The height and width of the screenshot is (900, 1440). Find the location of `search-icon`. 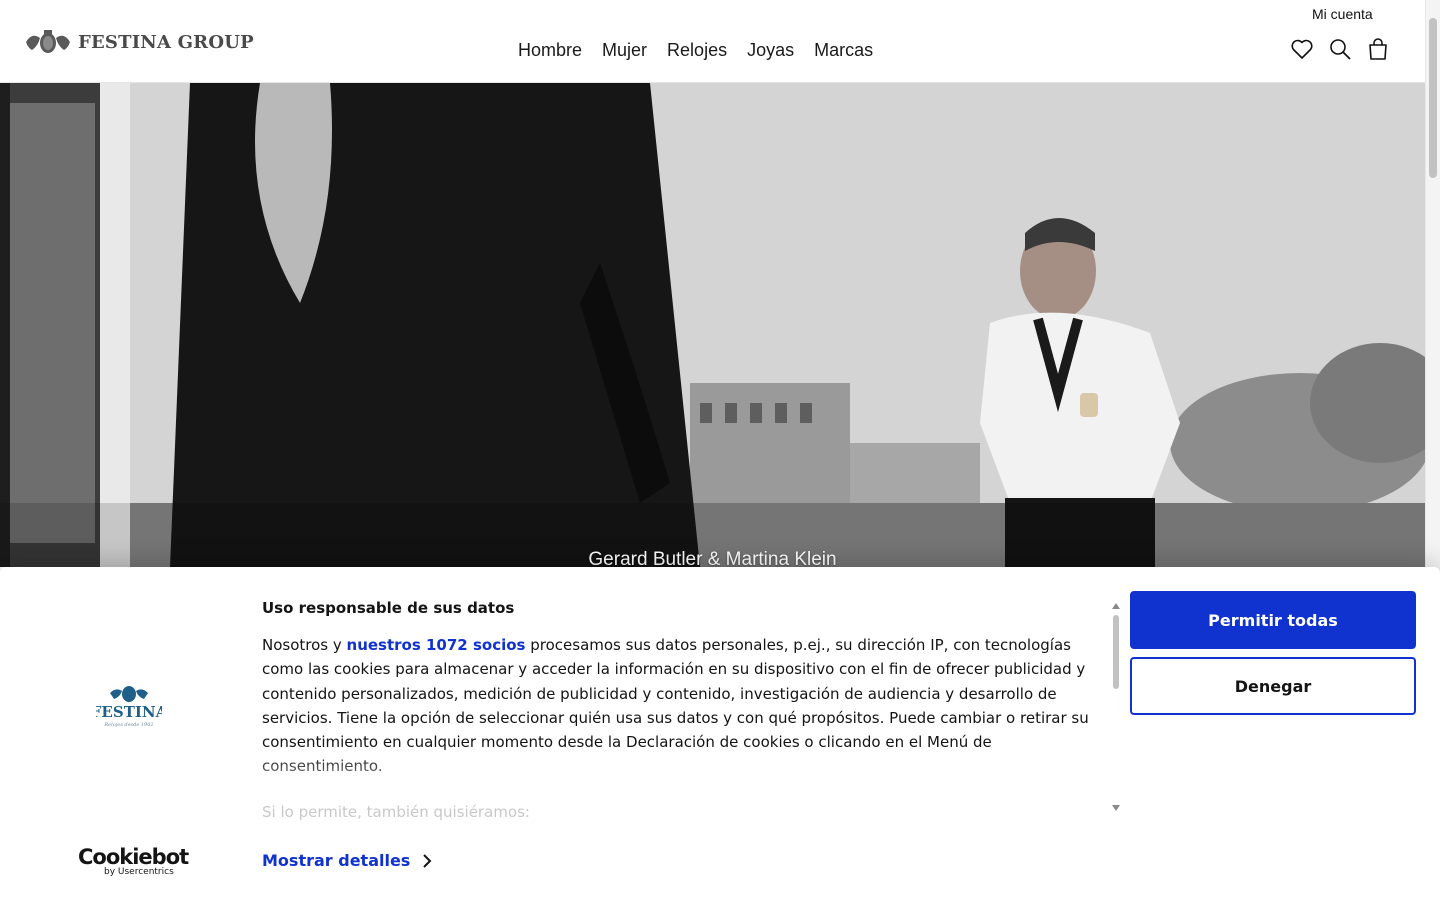

search-icon is located at coordinates (1340, 49).